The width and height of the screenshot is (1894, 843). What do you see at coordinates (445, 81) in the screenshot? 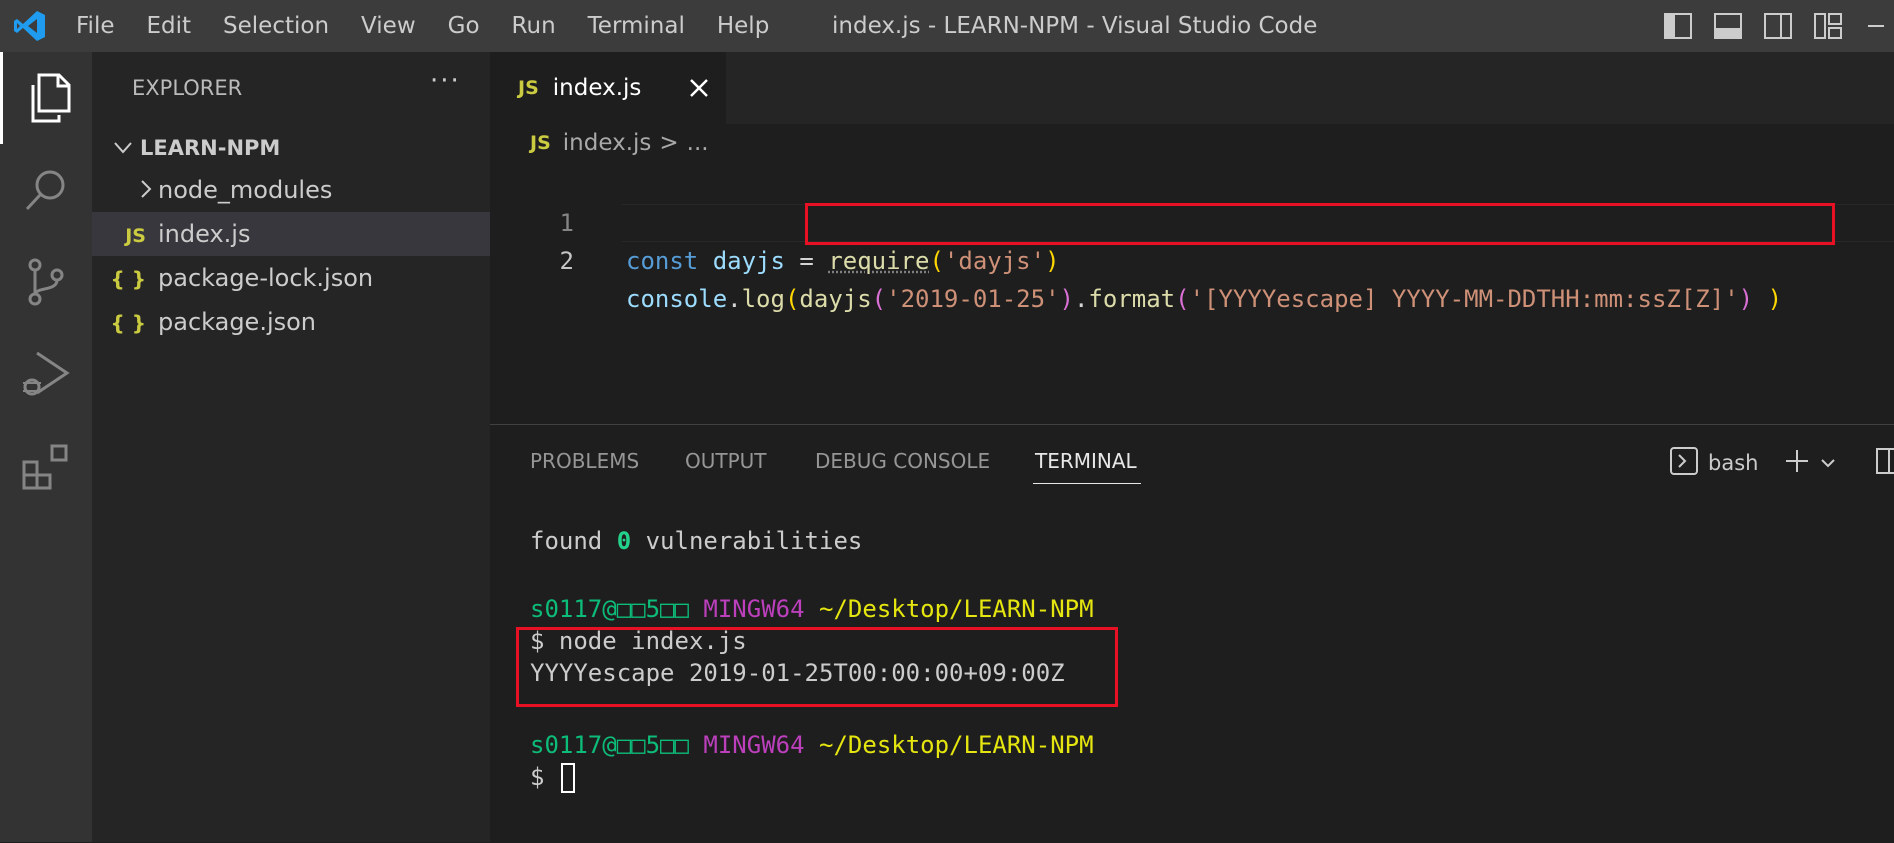
I see `more-actions-icon: ···` at bounding box center [445, 81].